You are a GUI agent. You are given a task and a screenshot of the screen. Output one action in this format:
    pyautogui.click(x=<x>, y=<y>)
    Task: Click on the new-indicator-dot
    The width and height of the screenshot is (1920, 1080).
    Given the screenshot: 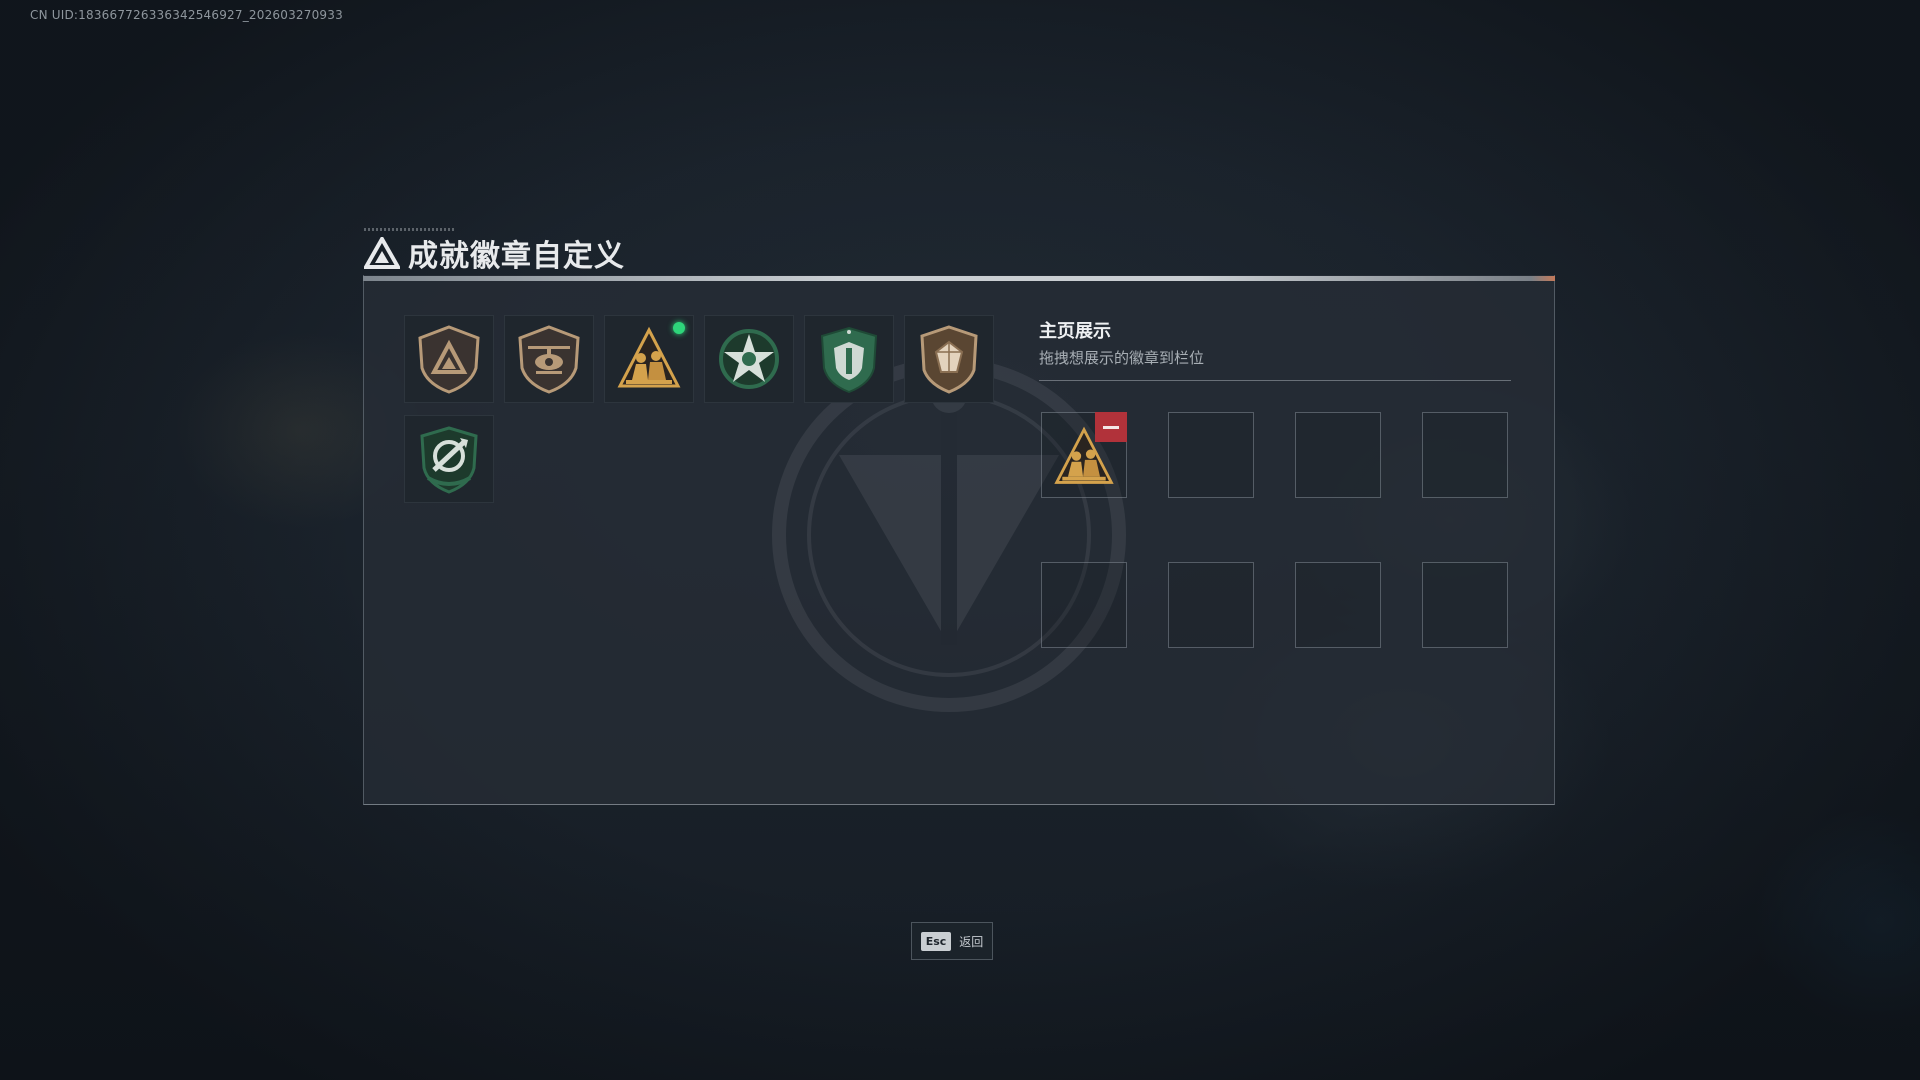 What is the action you would take?
    pyautogui.click(x=679, y=328)
    